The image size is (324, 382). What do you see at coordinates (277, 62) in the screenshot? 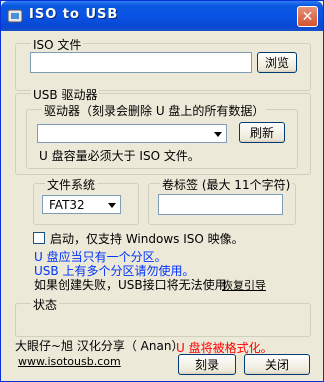
I see `browse-button: 浏览` at bounding box center [277, 62].